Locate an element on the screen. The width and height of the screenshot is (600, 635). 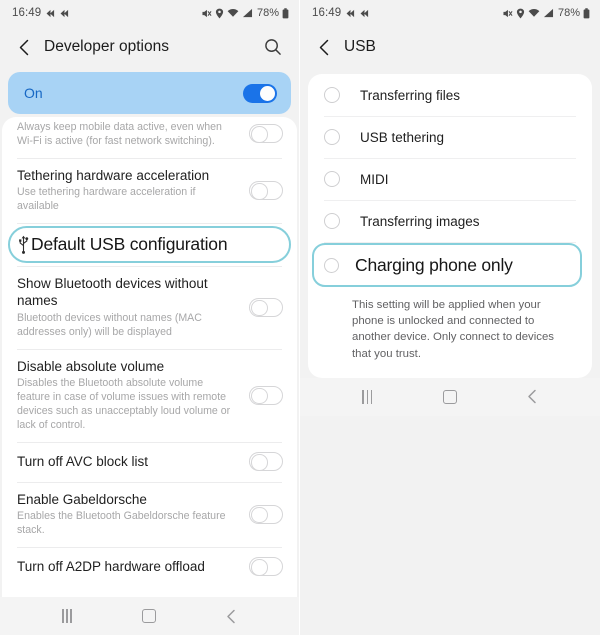
usb-option-label: MIDI is located at coordinates (374, 179).